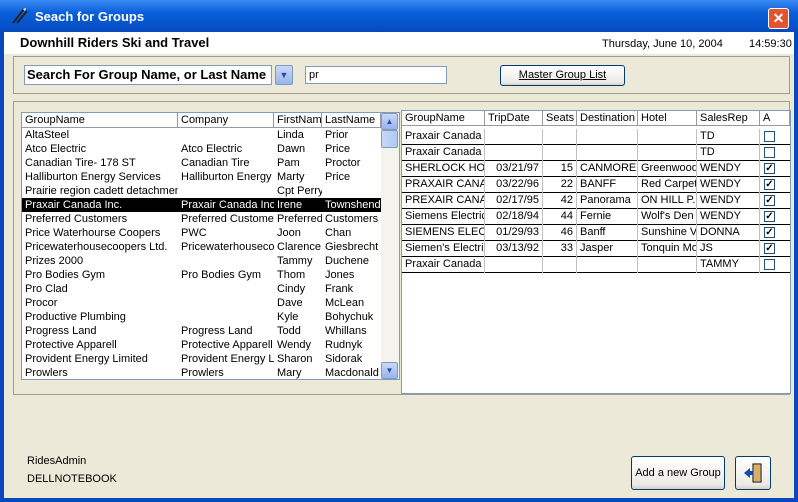 This screenshot has height=502, width=798. I want to click on table-row: Procor Dave McLean, so click(202, 303).